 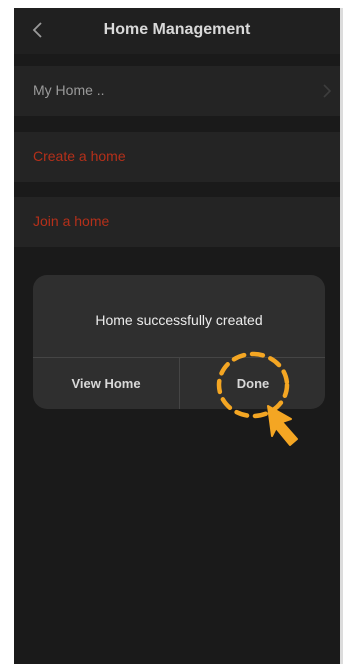 What do you see at coordinates (327, 91) in the screenshot?
I see `chevron-right-icon` at bounding box center [327, 91].